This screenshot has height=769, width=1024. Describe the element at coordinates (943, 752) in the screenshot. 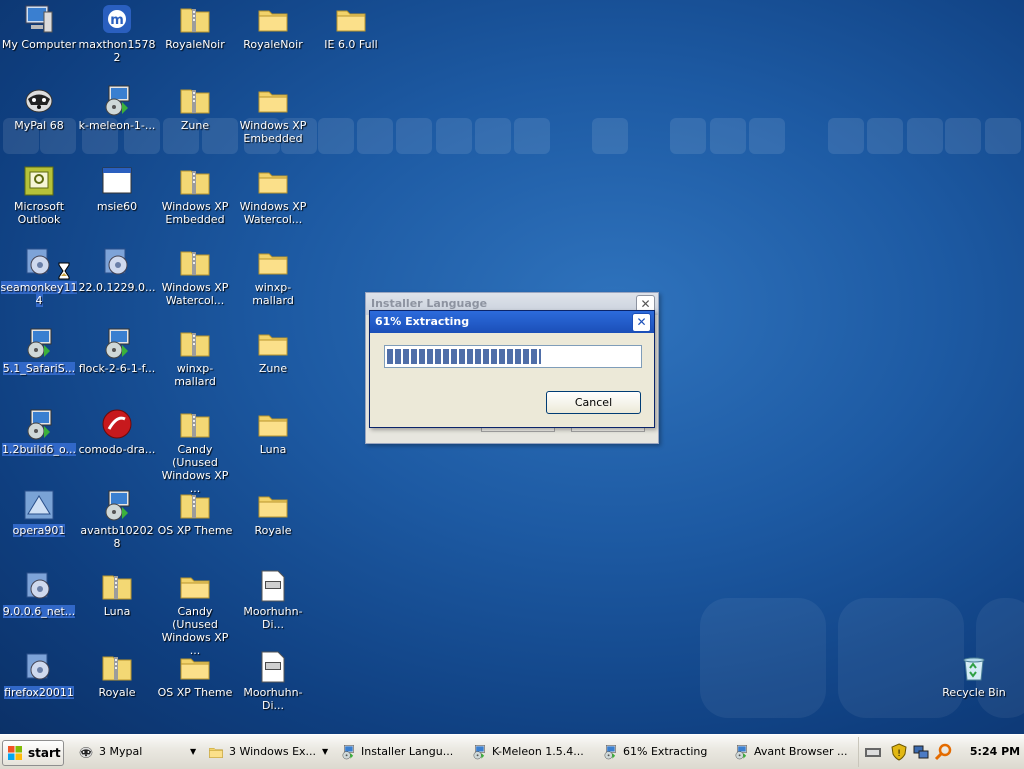

I see `search-icon` at that location.